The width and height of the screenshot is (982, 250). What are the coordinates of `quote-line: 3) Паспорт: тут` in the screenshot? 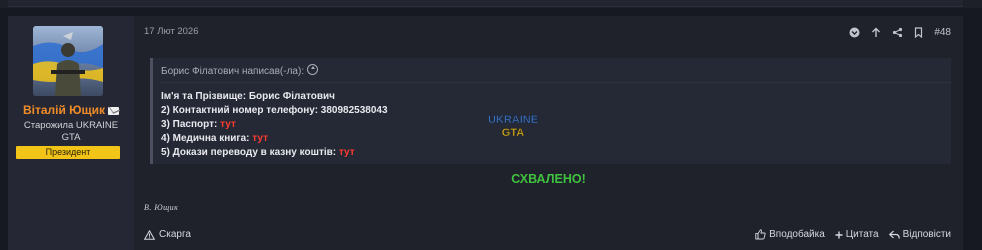 It's located at (274, 125).